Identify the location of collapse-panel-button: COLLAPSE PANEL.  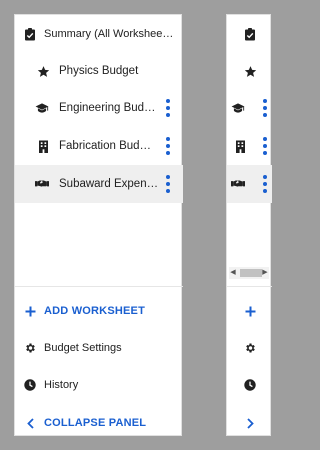
(99, 423).